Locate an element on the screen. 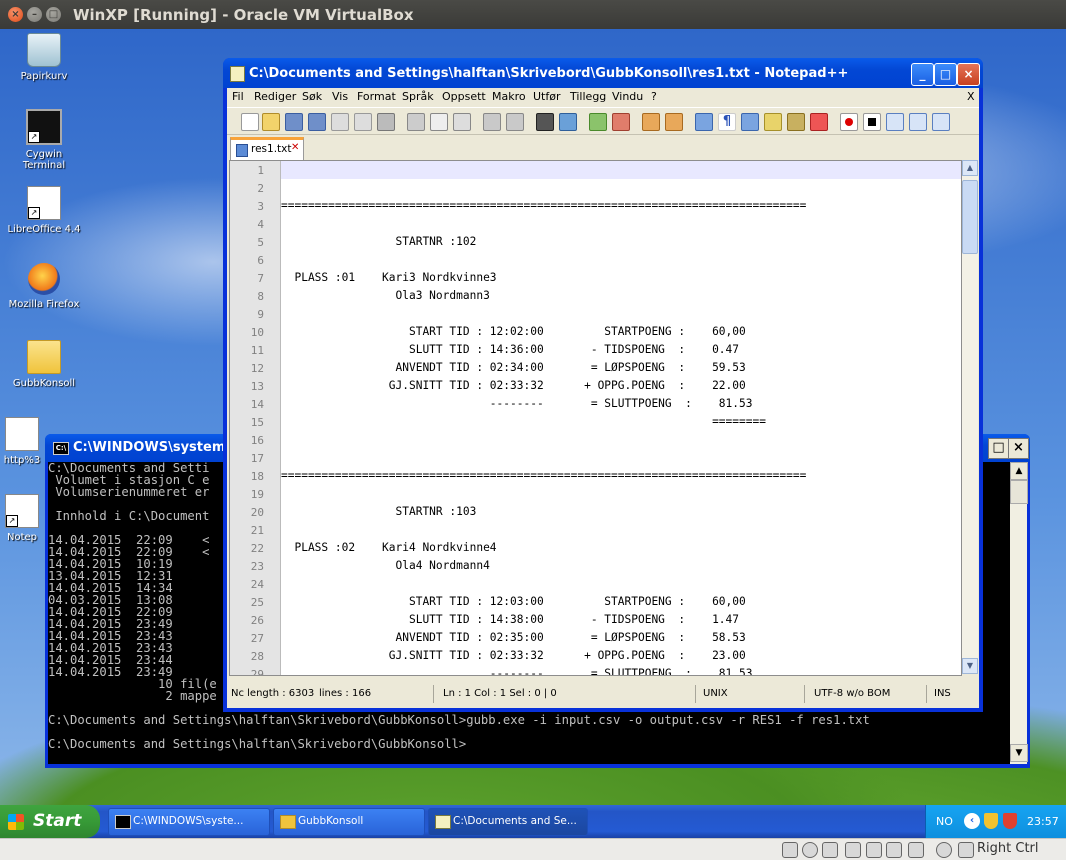 The width and height of the screenshot is (1066, 860). menu-tillegg: Tillegg is located at coordinates (588, 96).